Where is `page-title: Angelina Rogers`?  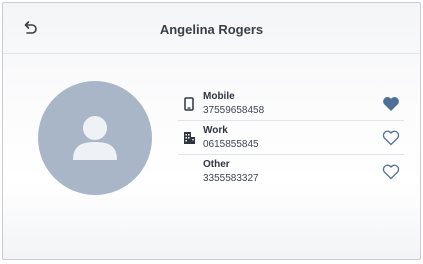
page-title: Angelina Rogers is located at coordinates (211, 29).